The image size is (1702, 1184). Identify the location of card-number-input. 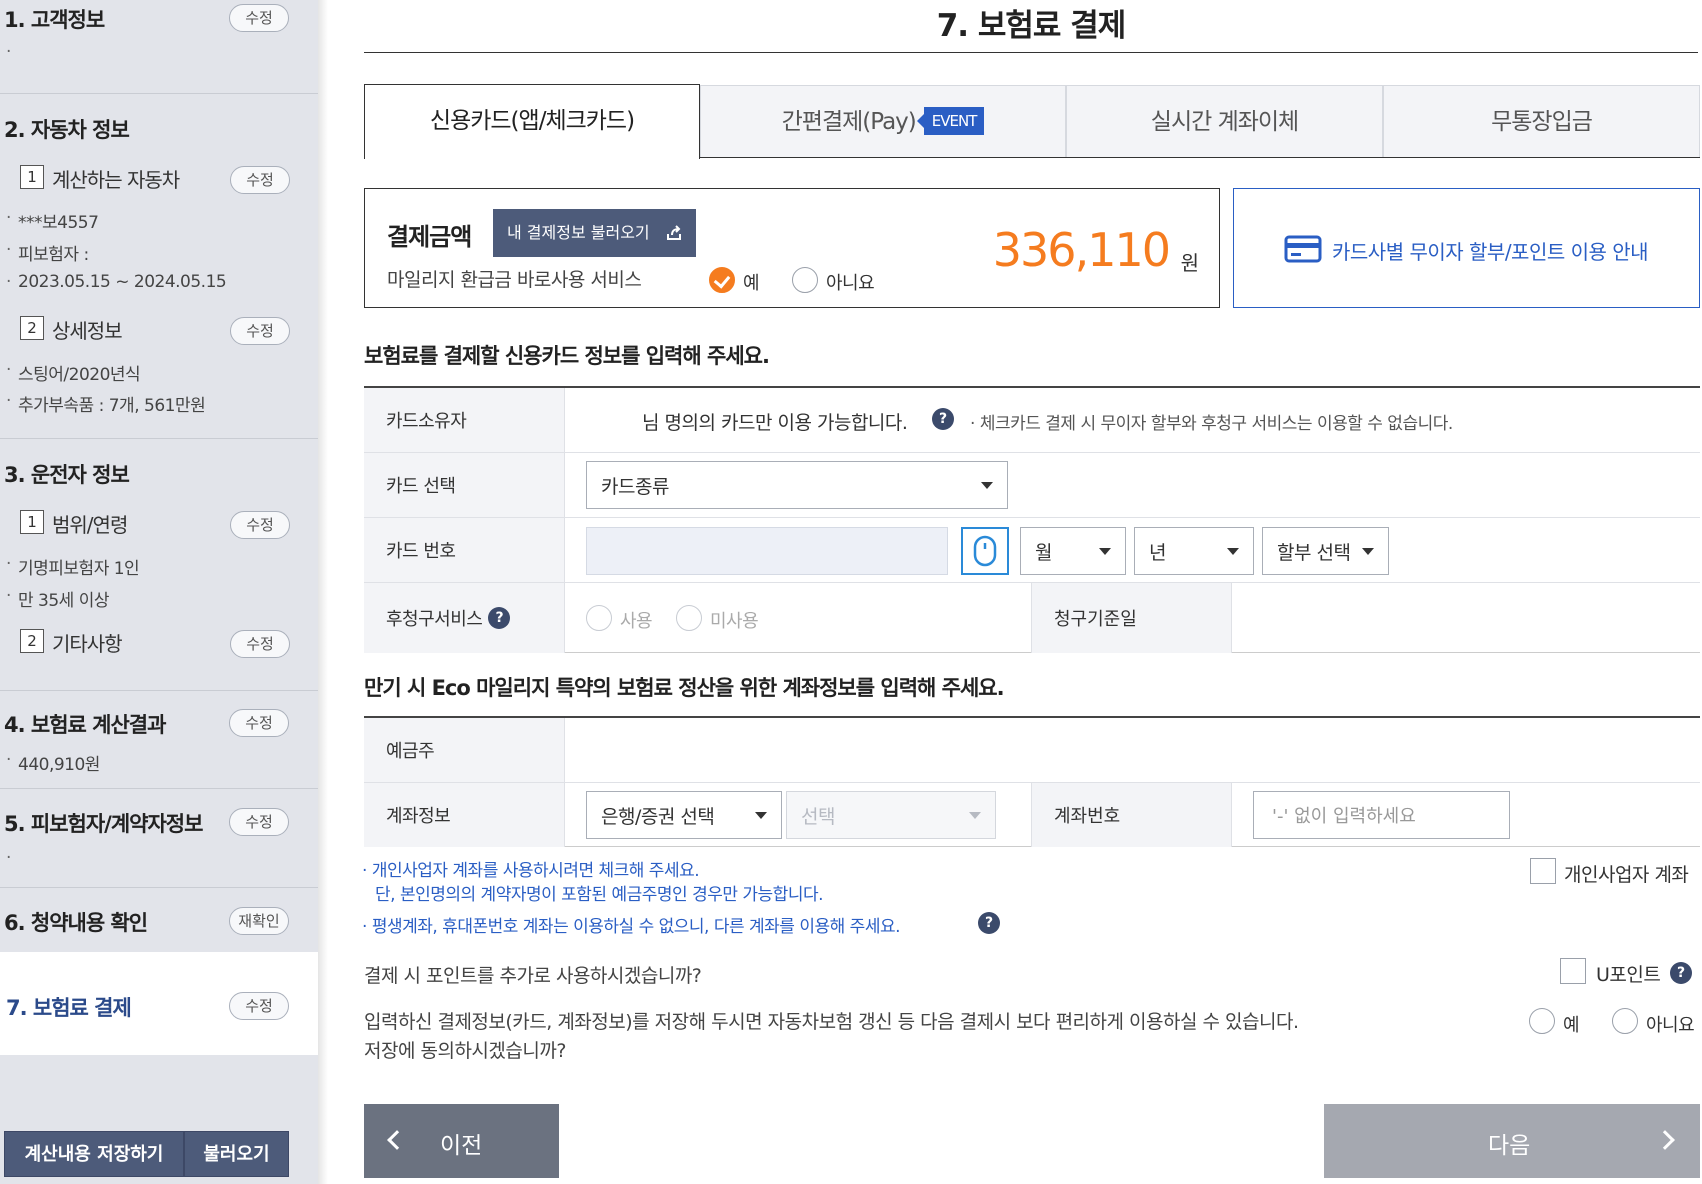
(767, 551).